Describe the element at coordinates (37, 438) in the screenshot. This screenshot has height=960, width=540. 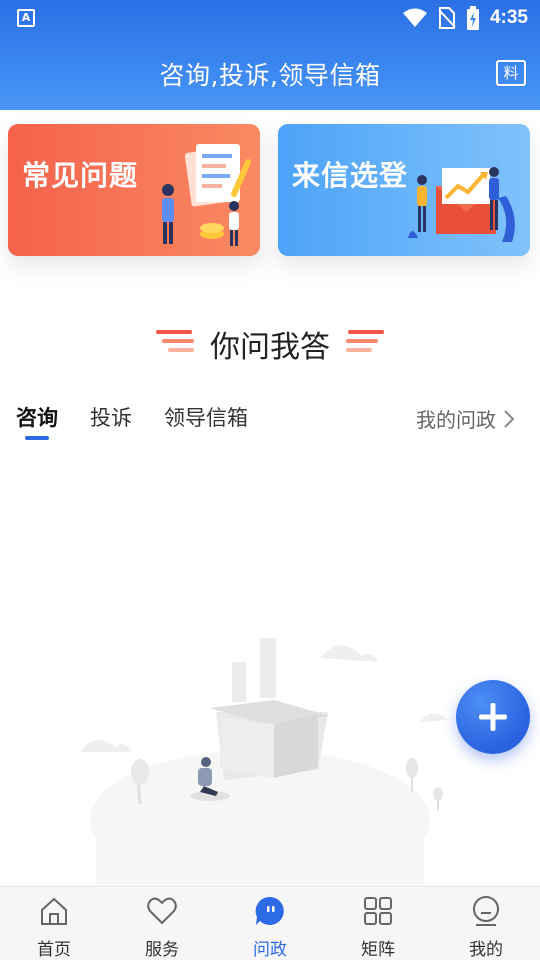
I see `active-tab-indicator` at that location.